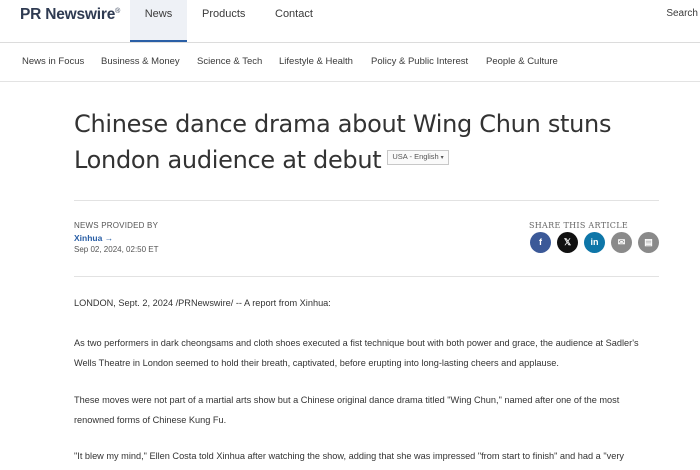 This screenshot has height=470, width=700. I want to click on category-policy-public-interest: Policy & Public Interest, so click(419, 62).